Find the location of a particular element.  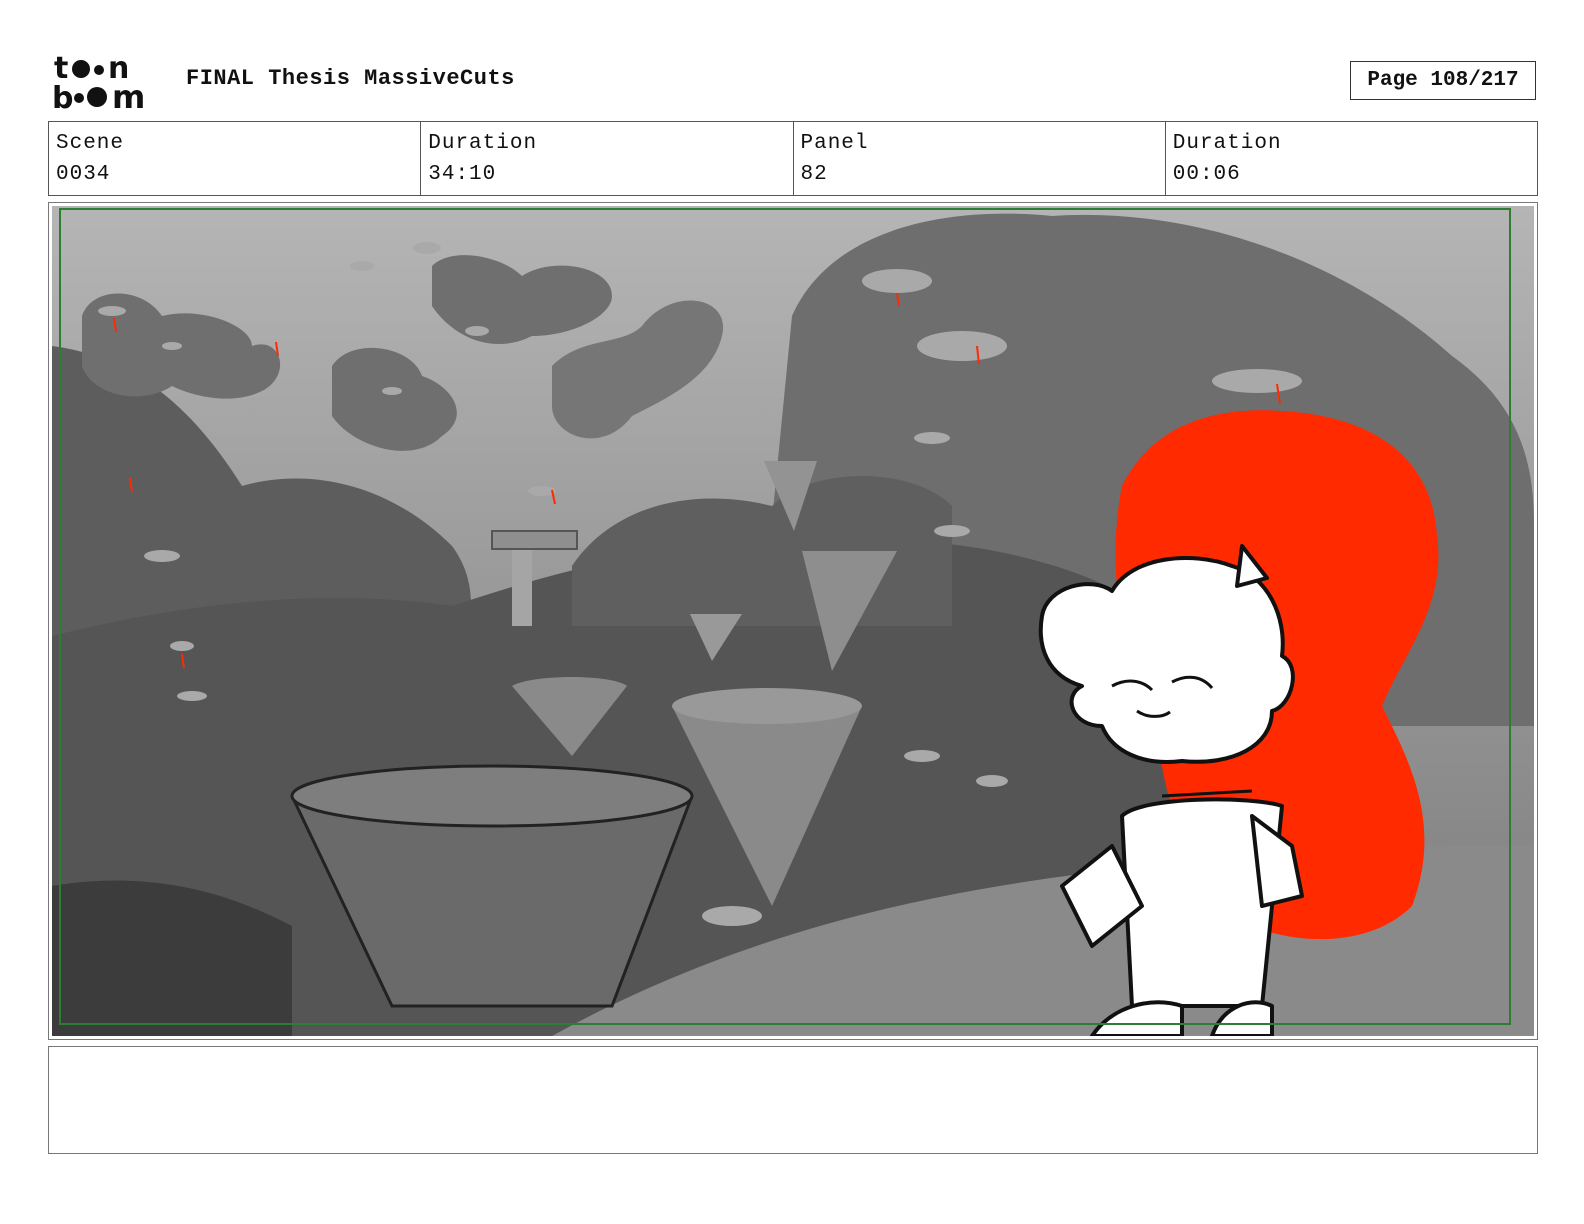

scene-label: Scene is located at coordinates (90, 143).